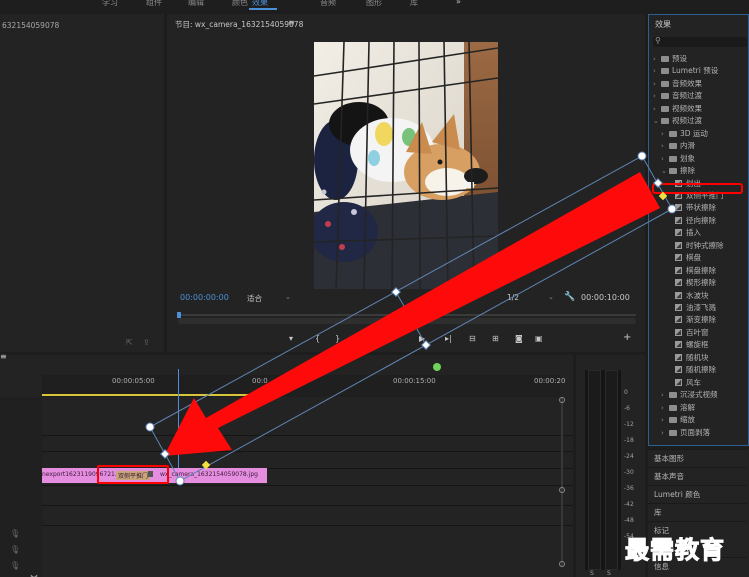 This screenshot has width=749, height=577. Describe the element at coordinates (677, 96) in the screenshot. I see `effects-item: › 音频过渡` at that location.